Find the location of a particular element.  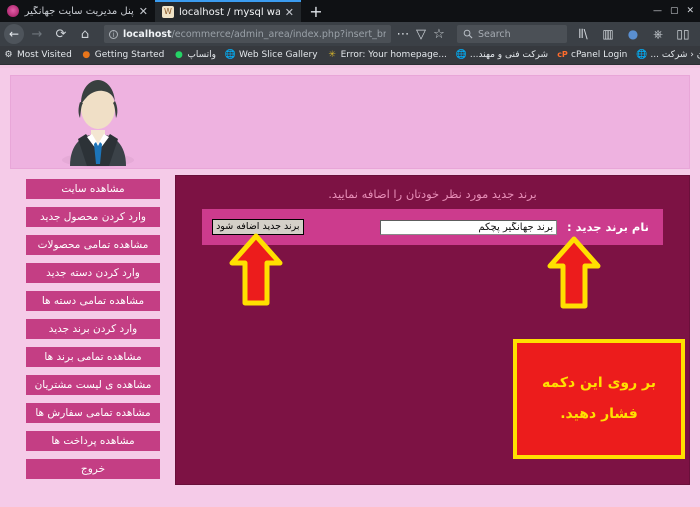

warning-icon: ✳ is located at coordinates (332, 54).